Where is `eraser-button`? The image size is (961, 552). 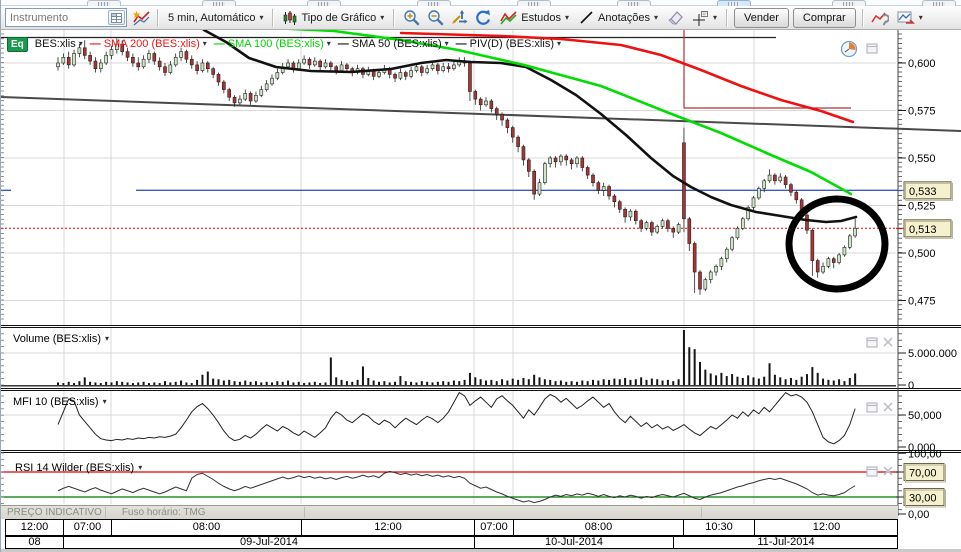
eraser-button is located at coordinates (675, 18).